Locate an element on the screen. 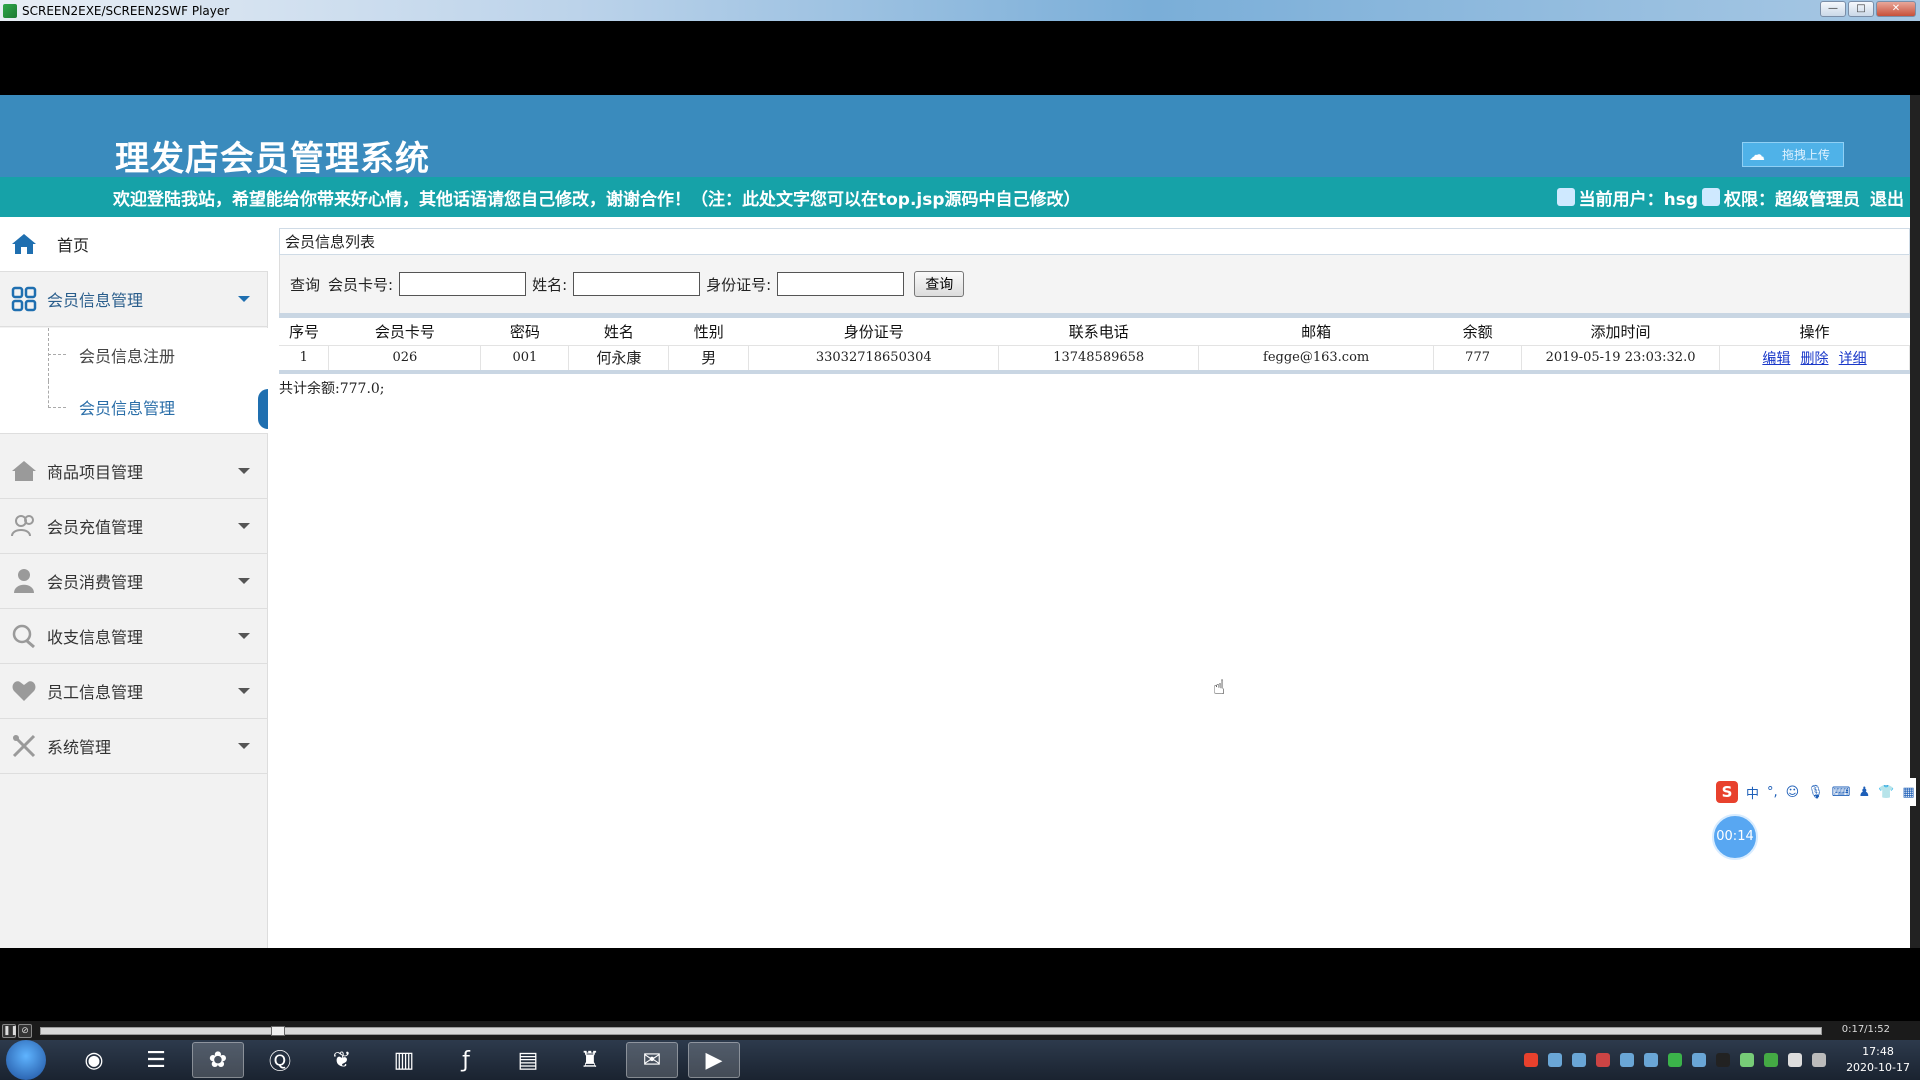  card-label: 会员卡号: is located at coordinates (361, 284).